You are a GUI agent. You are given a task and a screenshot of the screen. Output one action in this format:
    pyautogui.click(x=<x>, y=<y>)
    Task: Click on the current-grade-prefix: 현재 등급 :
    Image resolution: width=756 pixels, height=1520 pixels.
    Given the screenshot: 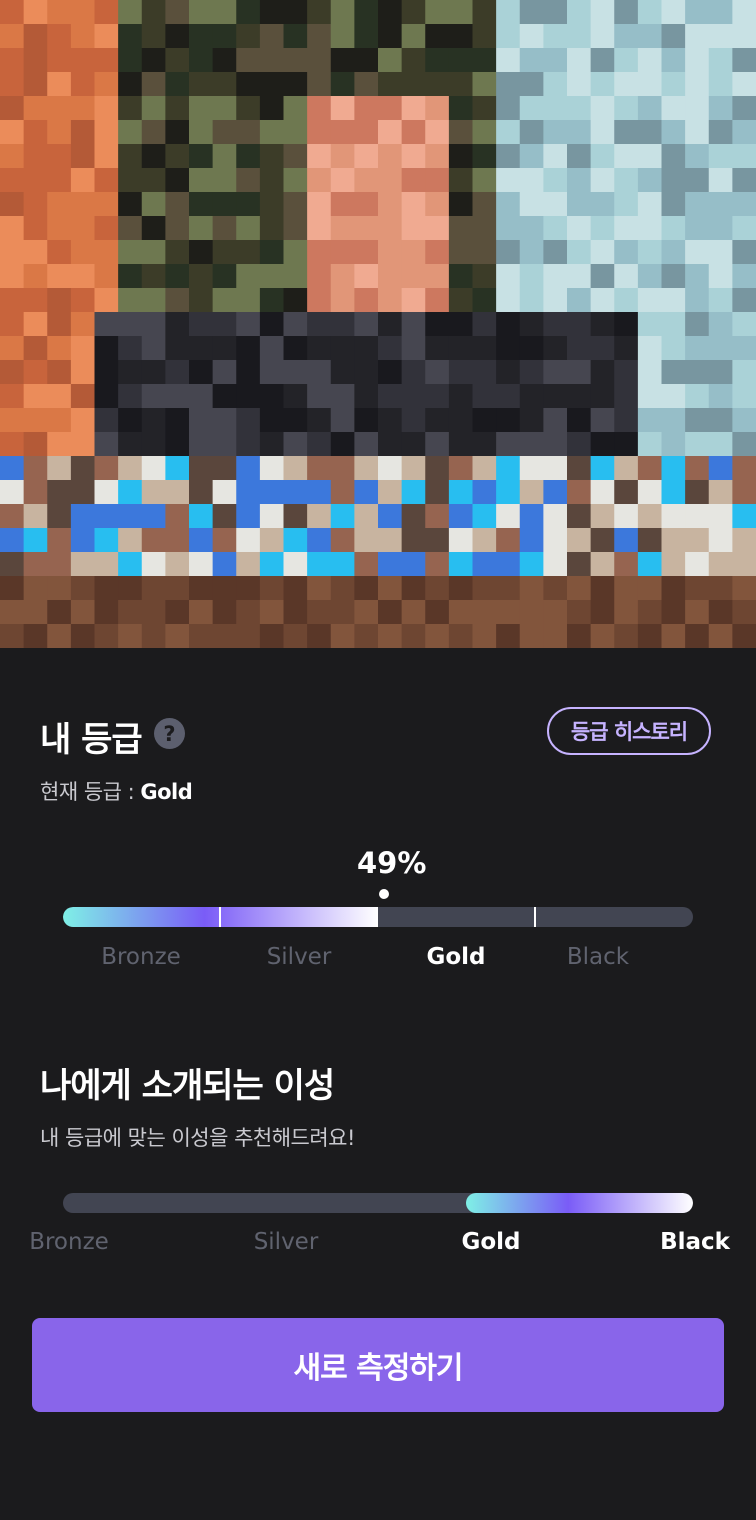 What is the action you would take?
    pyautogui.click(x=90, y=792)
    